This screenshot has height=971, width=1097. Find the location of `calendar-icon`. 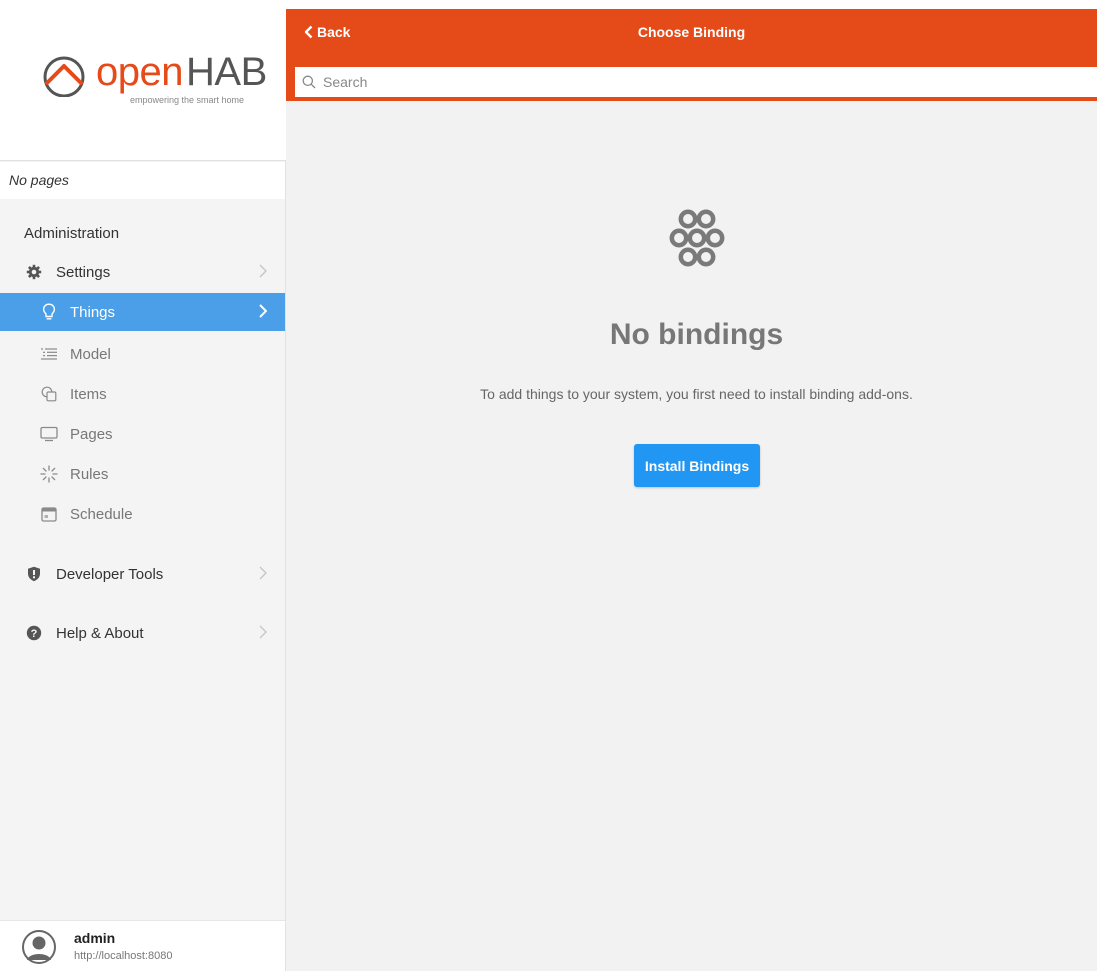

calendar-icon is located at coordinates (49, 514).